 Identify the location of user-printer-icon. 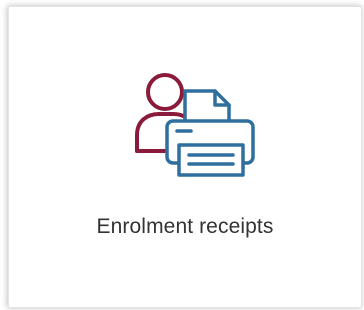
(203, 127).